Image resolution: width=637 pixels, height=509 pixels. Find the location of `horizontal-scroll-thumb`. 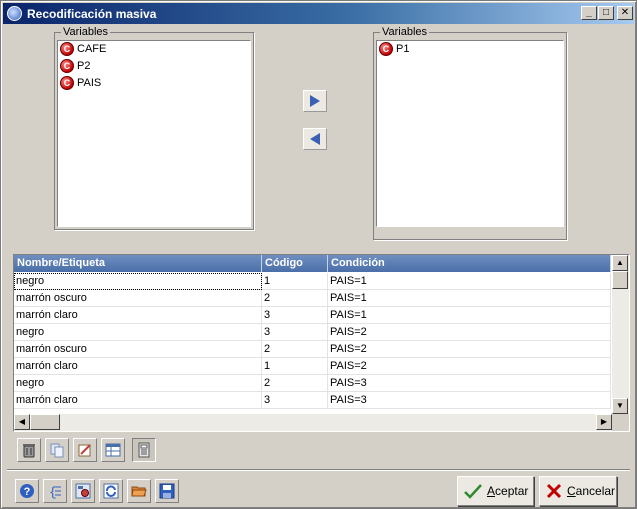

horizontal-scroll-thumb is located at coordinates (45, 422).